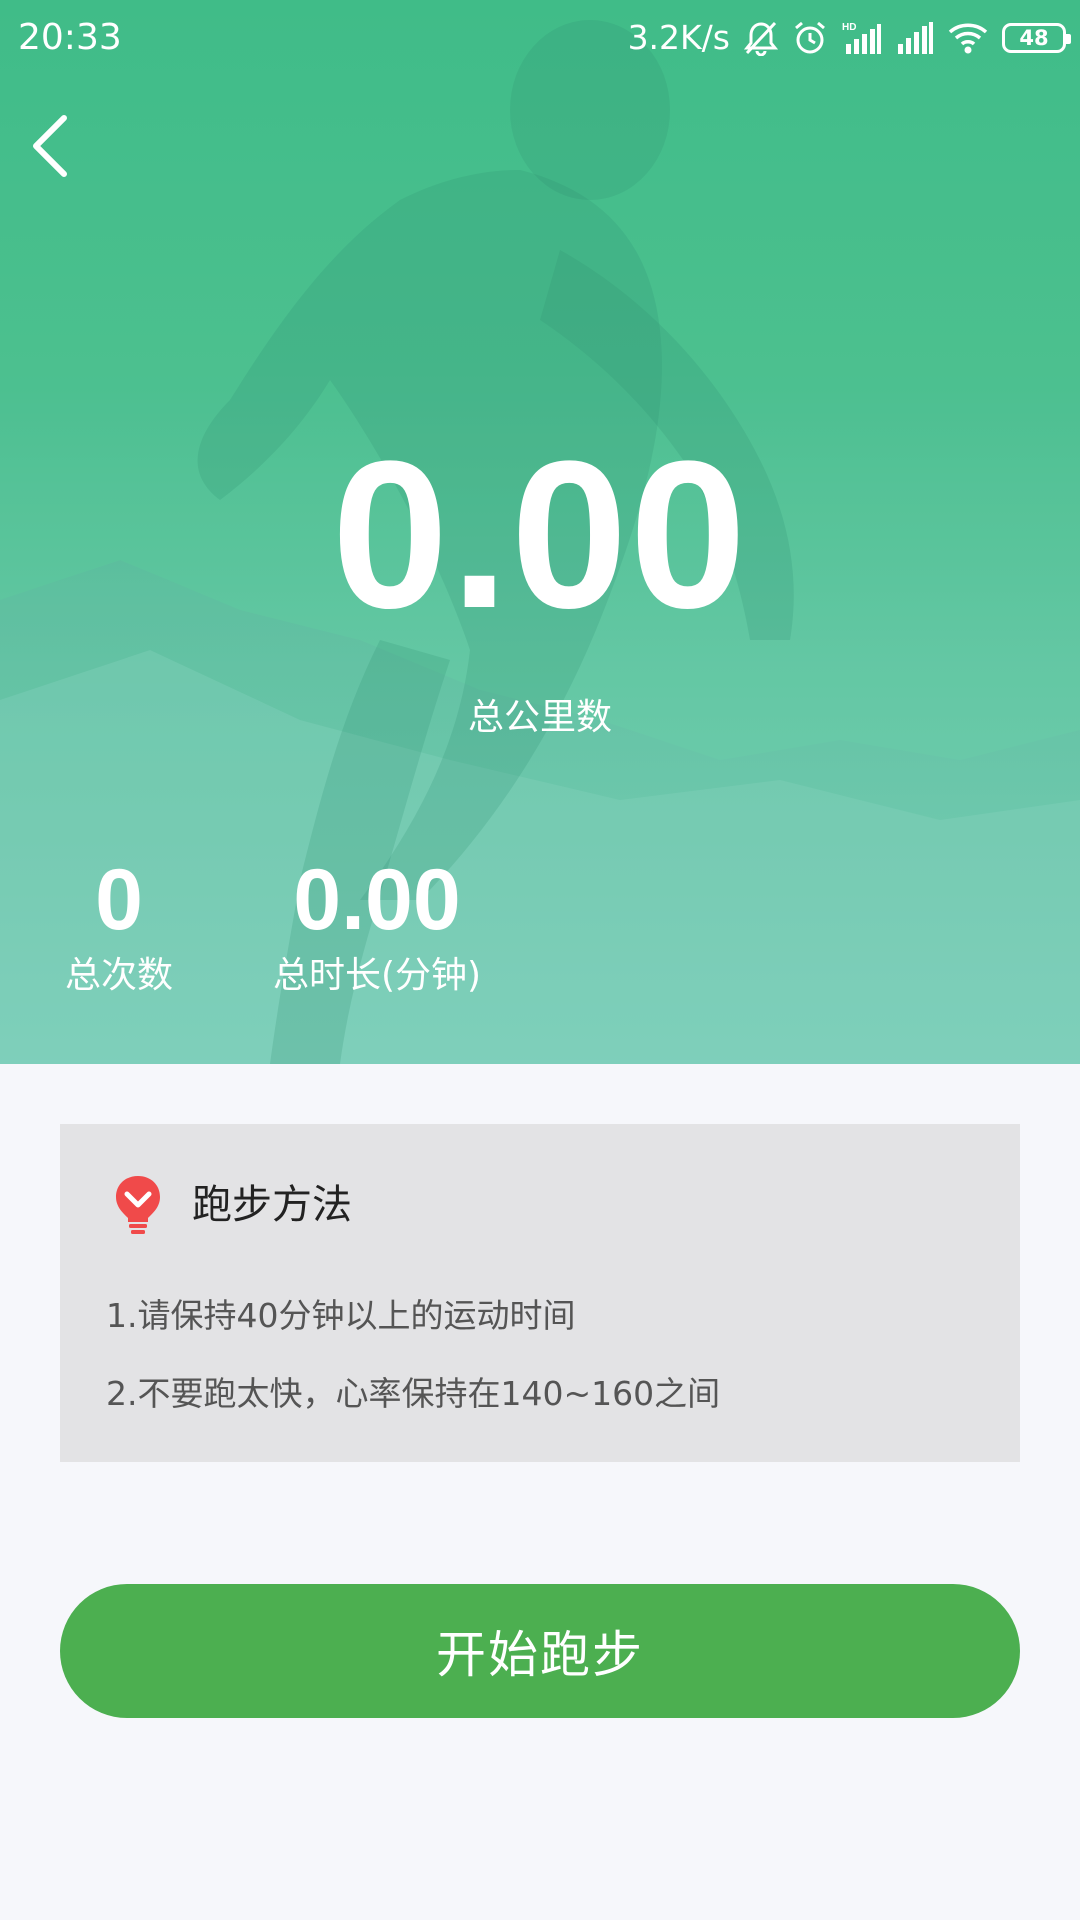 The width and height of the screenshot is (1080, 1920). I want to click on tips-item-1: 1.请保持40分钟以上的运动时间, so click(341, 1315).